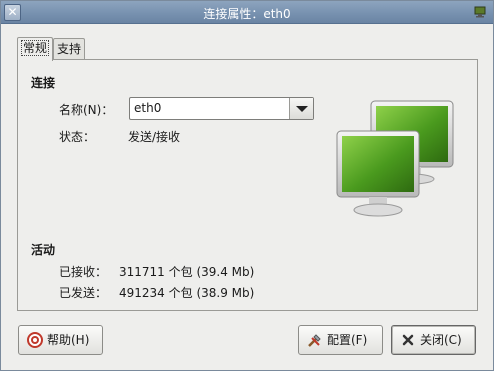  Describe the element at coordinates (347, 340) in the screenshot. I see `configure-button-label: 配置(F)` at that location.